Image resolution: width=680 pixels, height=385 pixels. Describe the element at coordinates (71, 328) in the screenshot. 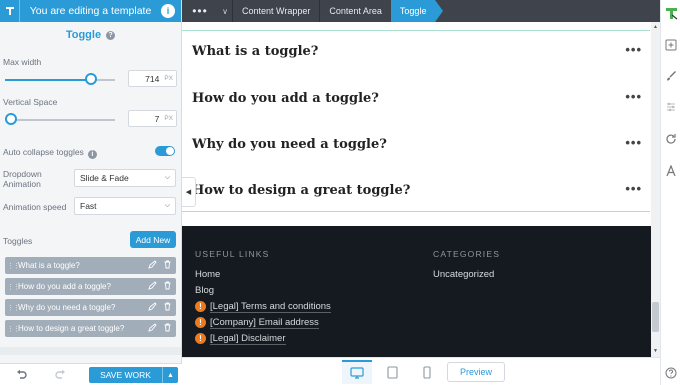

I see `toggle-list-item-label: How to design a great toggle?` at that location.